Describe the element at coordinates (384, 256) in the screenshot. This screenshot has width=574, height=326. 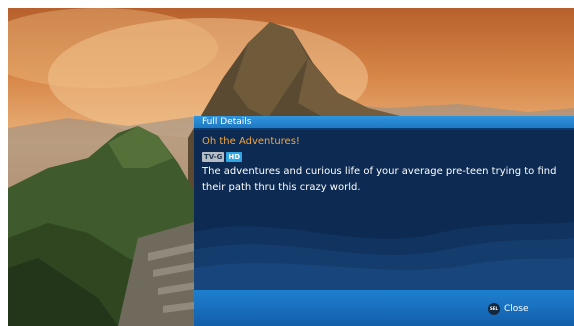
I see `panel-wave-decoration` at that location.